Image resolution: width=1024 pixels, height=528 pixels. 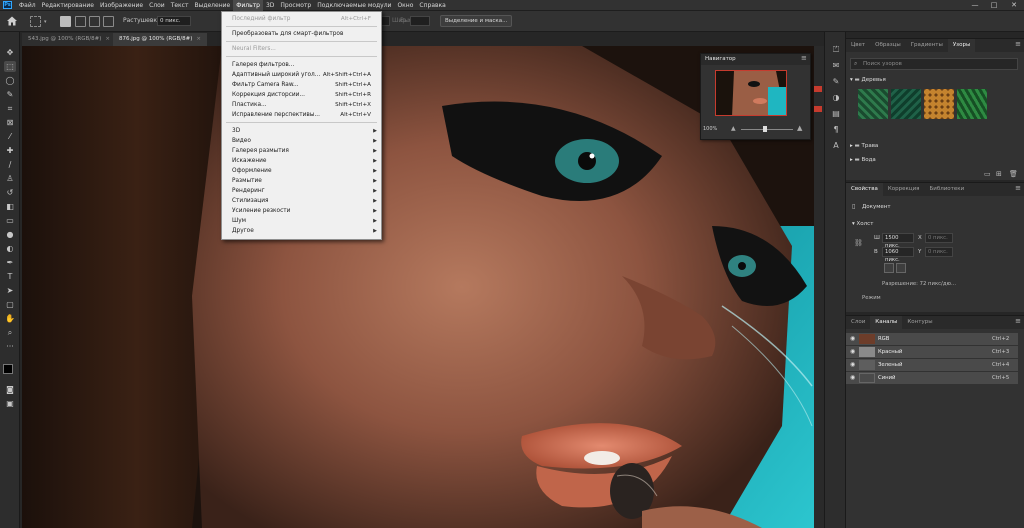 I want to click on channel-row-rgb: ◉ RGB Ctrl+2, so click(x=932, y=339).